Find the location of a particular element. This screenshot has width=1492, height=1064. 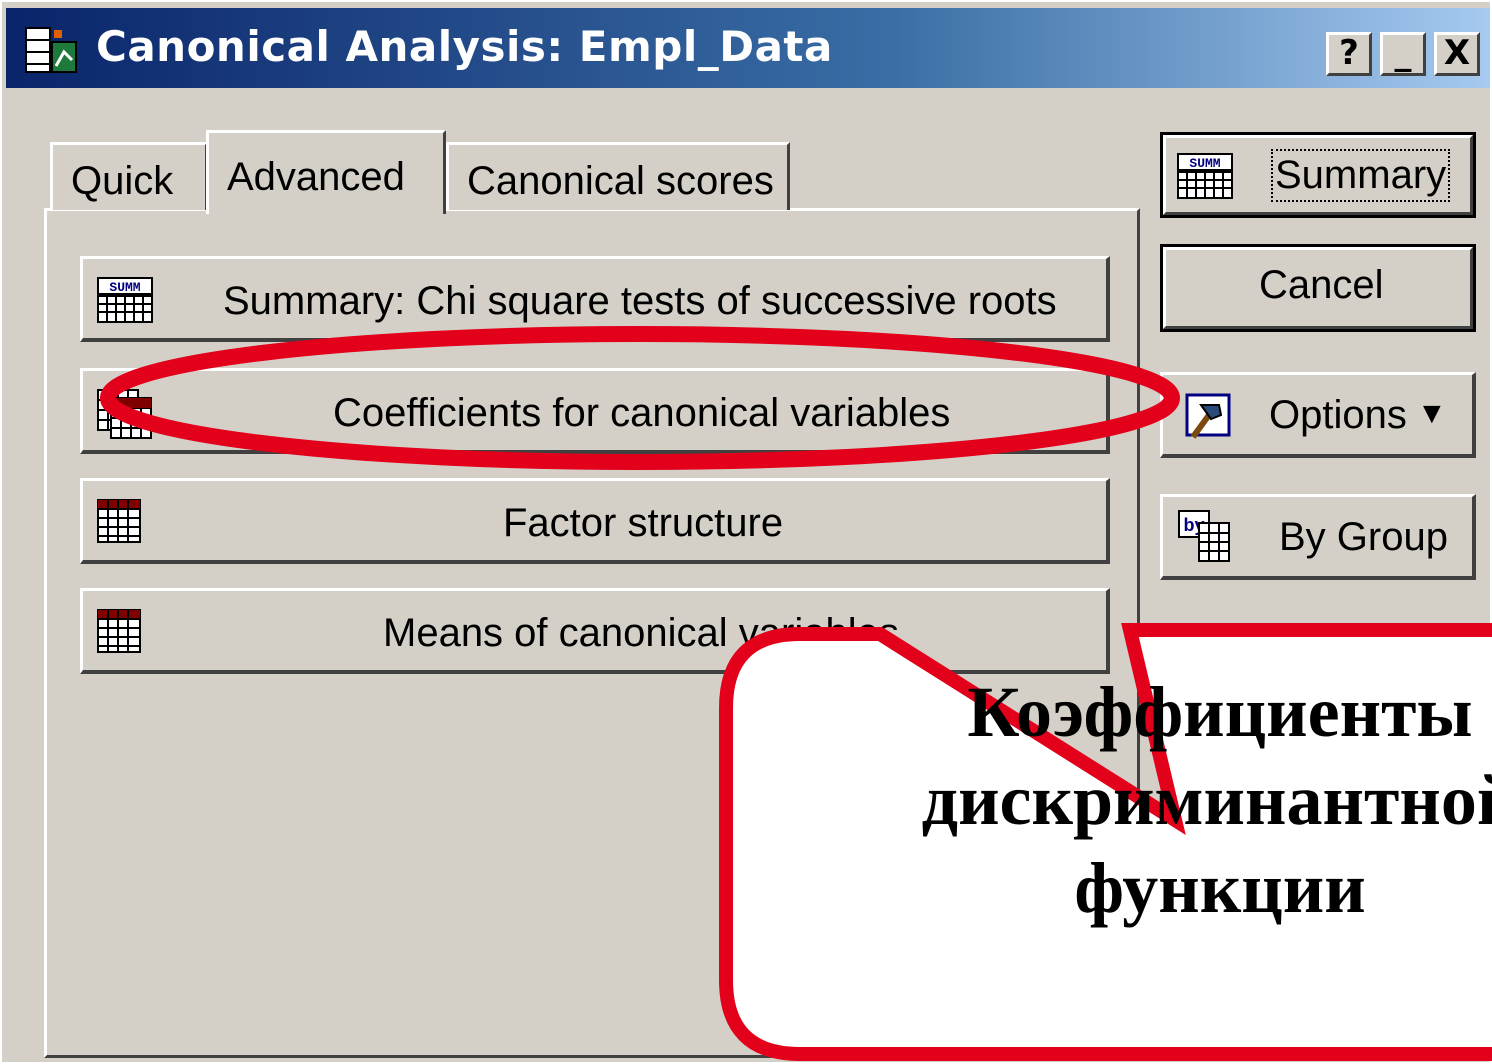

by-group-button: by By Group is located at coordinates (1318, 537).